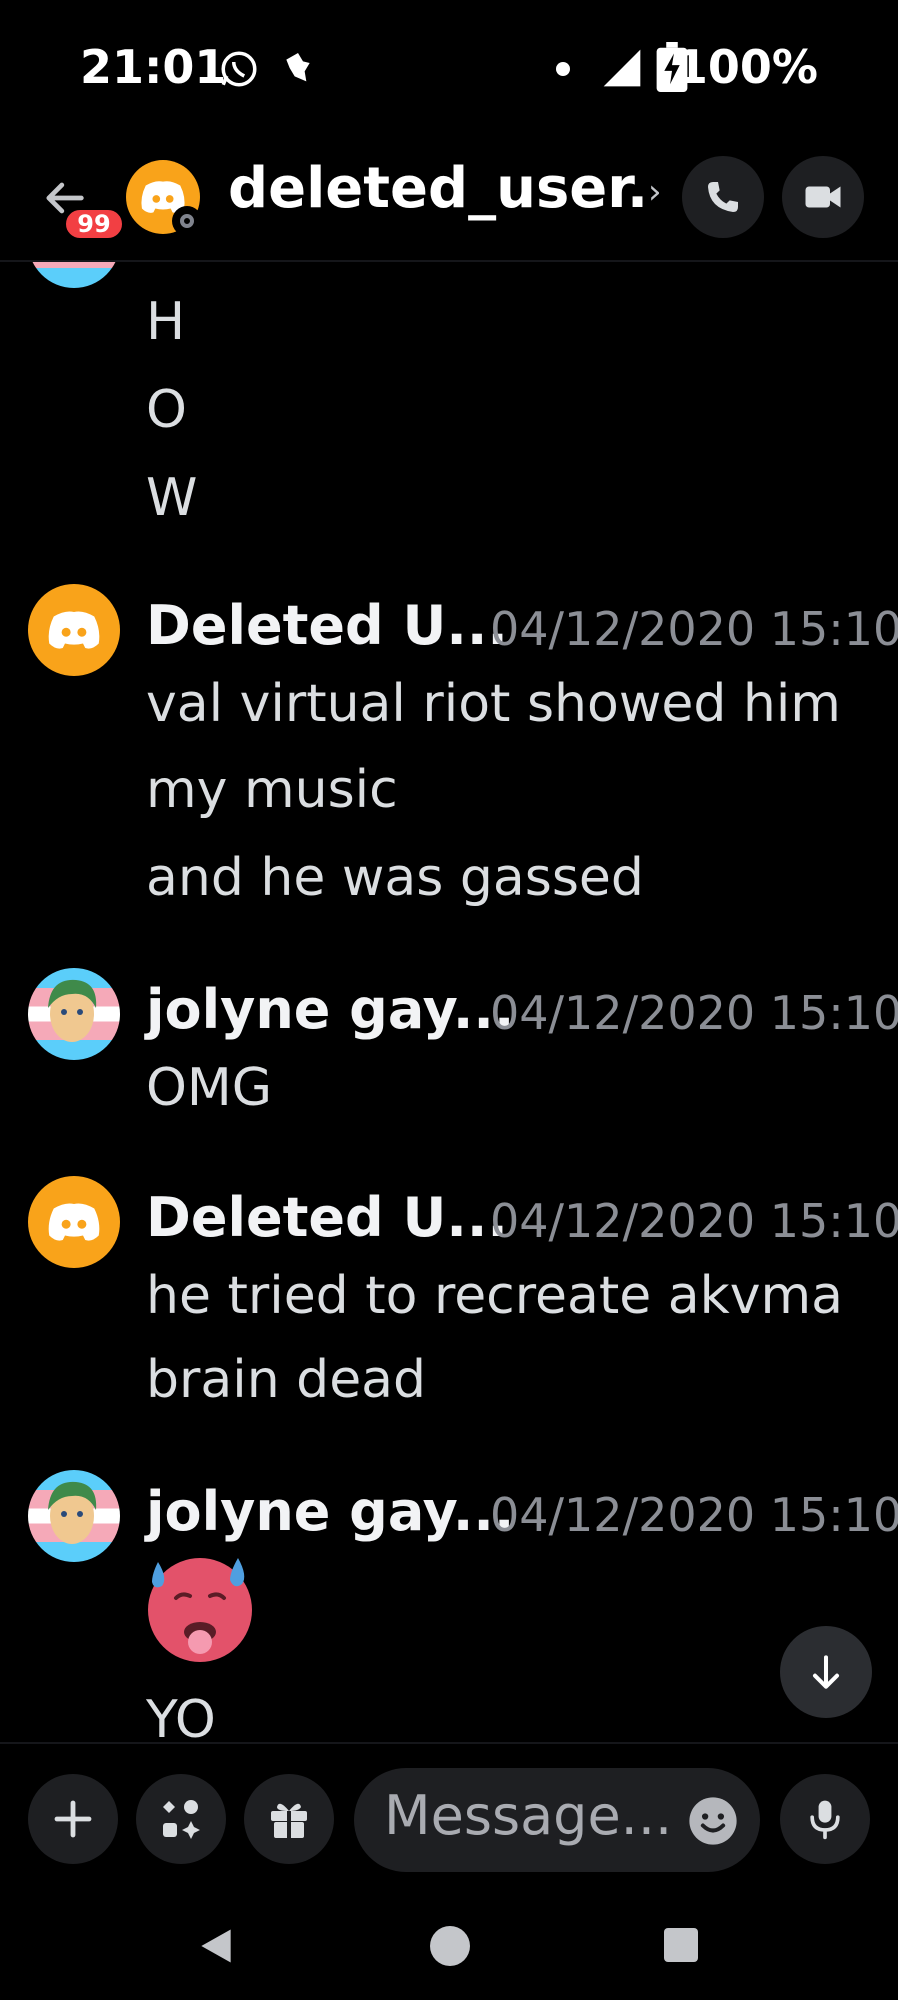 Image resolution: width=898 pixels, height=2000 pixels. Describe the element at coordinates (495, 1296) in the screenshot. I see `message-line: he tried to recreate akvma` at that location.